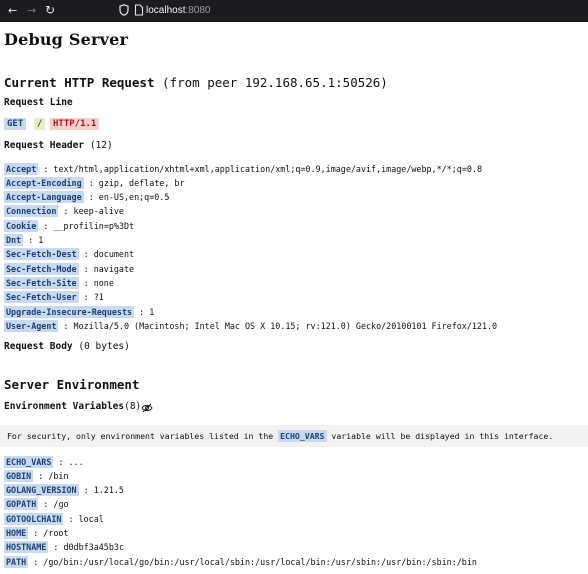 The image size is (588, 574). I want to click on header-row-key: Accept-Language, so click(44, 197).